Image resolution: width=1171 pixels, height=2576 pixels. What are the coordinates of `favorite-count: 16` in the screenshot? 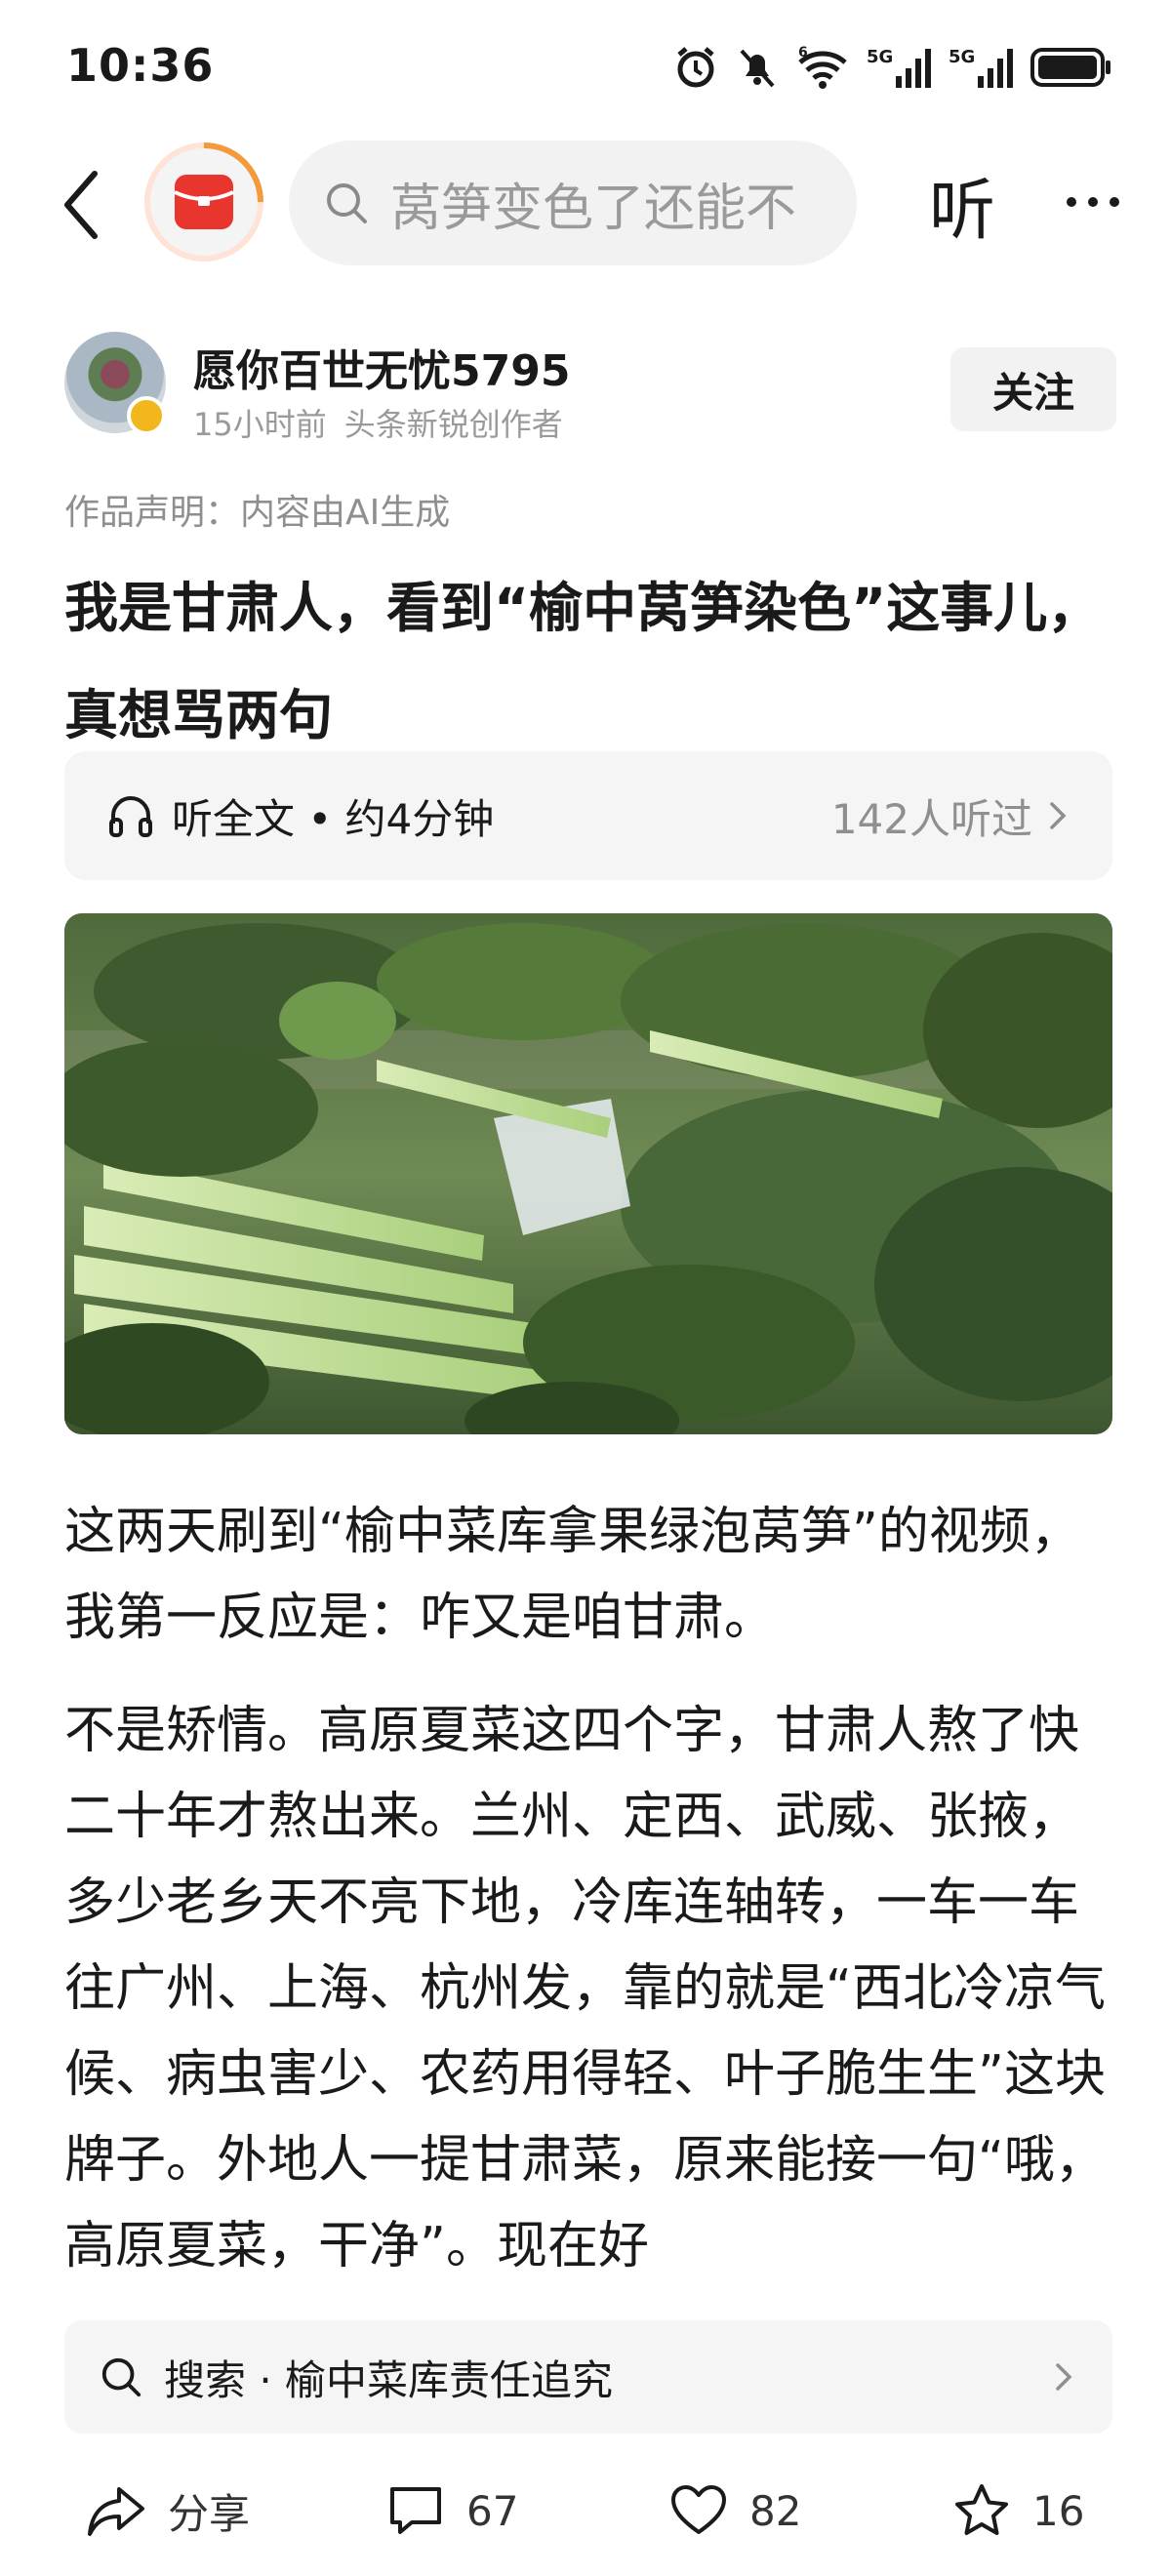 It's located at (1058, 2510).